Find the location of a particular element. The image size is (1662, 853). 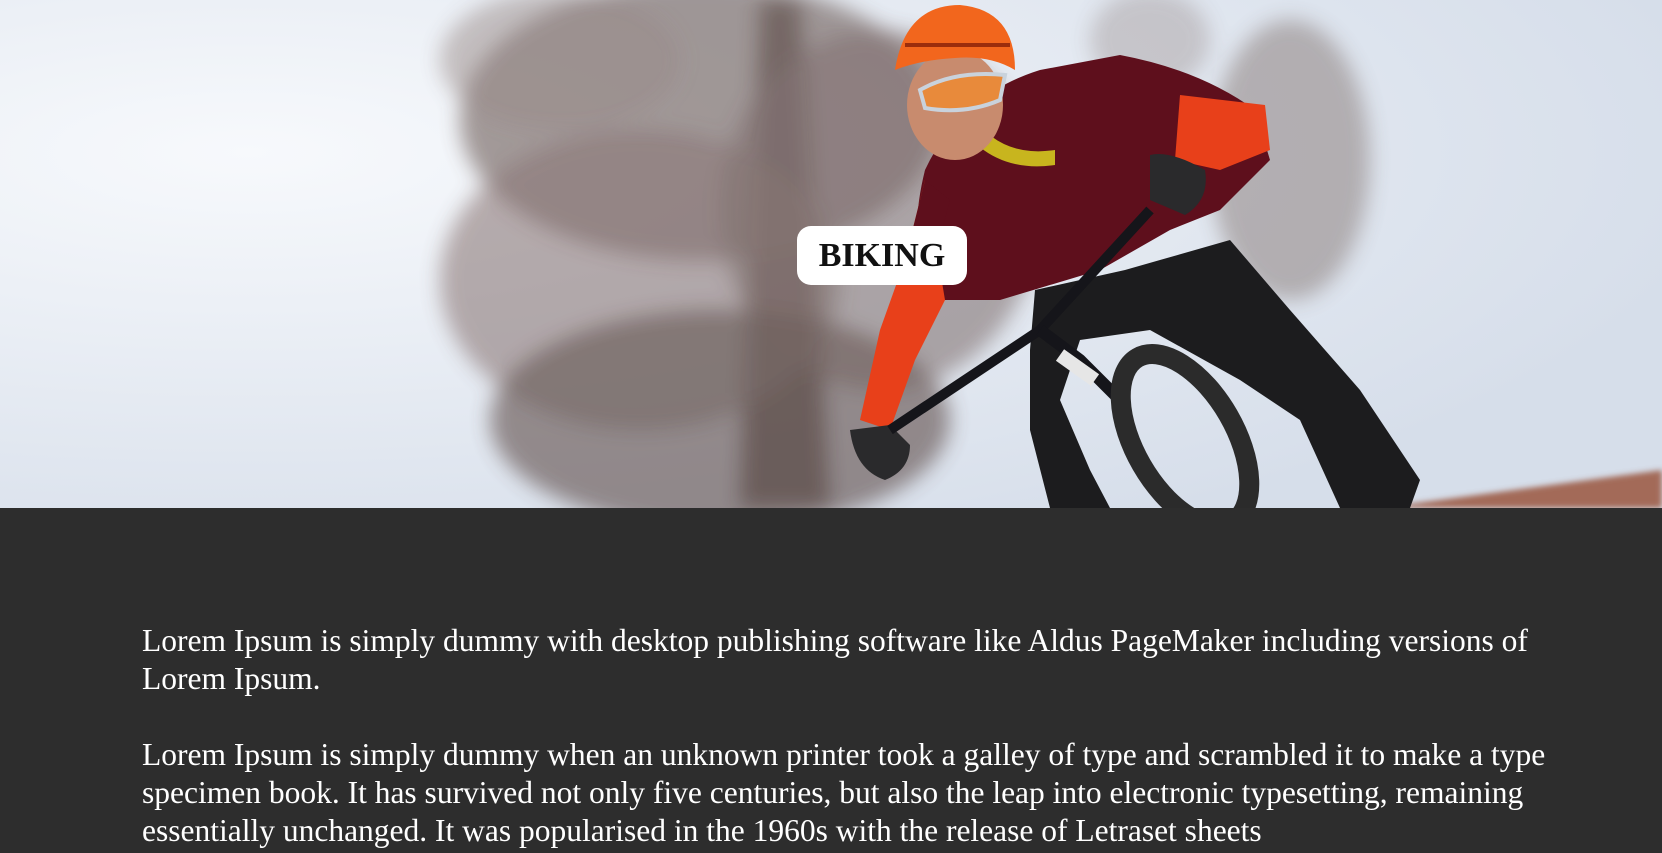

hero-title: BIKING is located at coordinates (882, 255).